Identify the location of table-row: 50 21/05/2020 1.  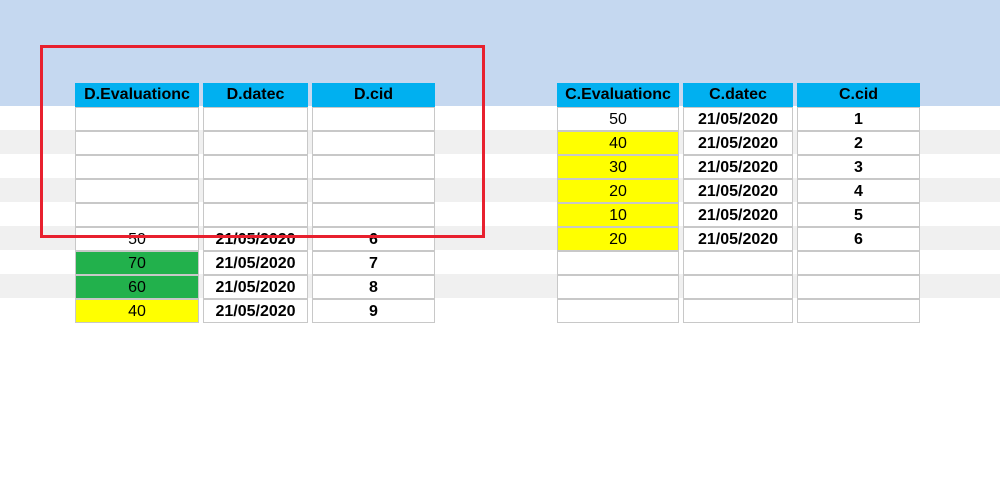
(740, 119).